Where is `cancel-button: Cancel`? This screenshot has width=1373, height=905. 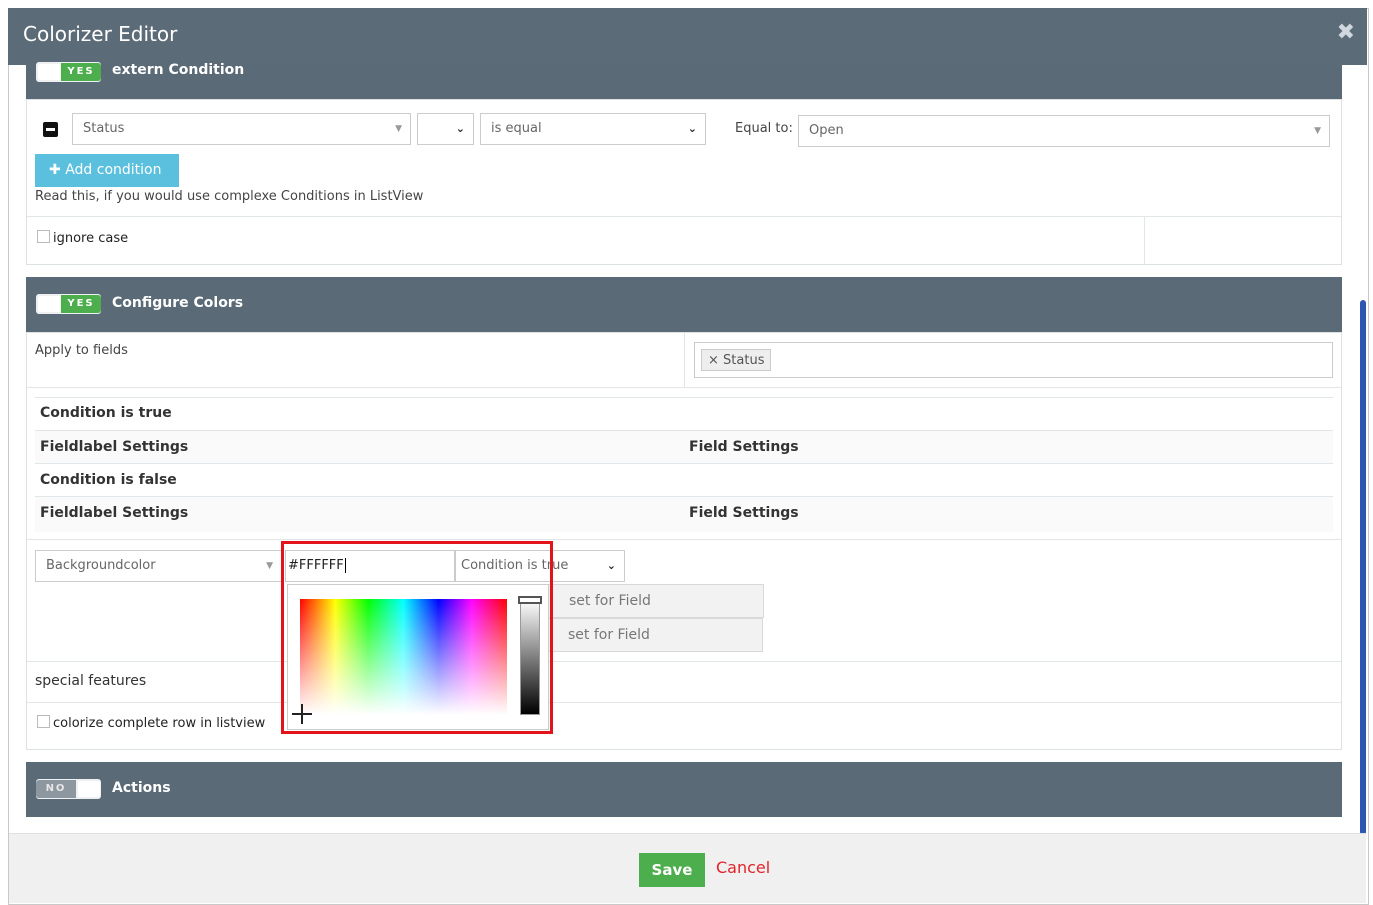 cancel-button: Cancel is located at coordinates (743, 867).